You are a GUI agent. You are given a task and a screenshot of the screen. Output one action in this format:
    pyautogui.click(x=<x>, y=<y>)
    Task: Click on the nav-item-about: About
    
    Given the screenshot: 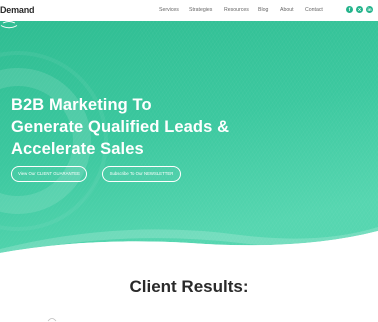 What is the action you would take?
    pyautogui.click(x=287, y=10)
    